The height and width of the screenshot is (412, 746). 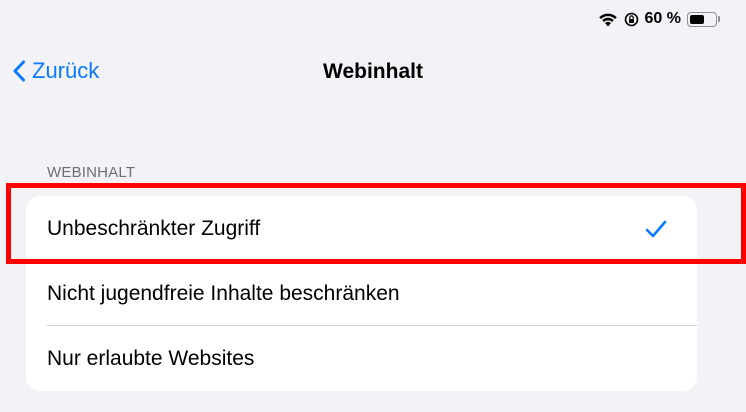 What do you see at coordinates (662, 18) in the screenshot?
I see `battery-percentage: 60 %` at bounding box center [662, 18].